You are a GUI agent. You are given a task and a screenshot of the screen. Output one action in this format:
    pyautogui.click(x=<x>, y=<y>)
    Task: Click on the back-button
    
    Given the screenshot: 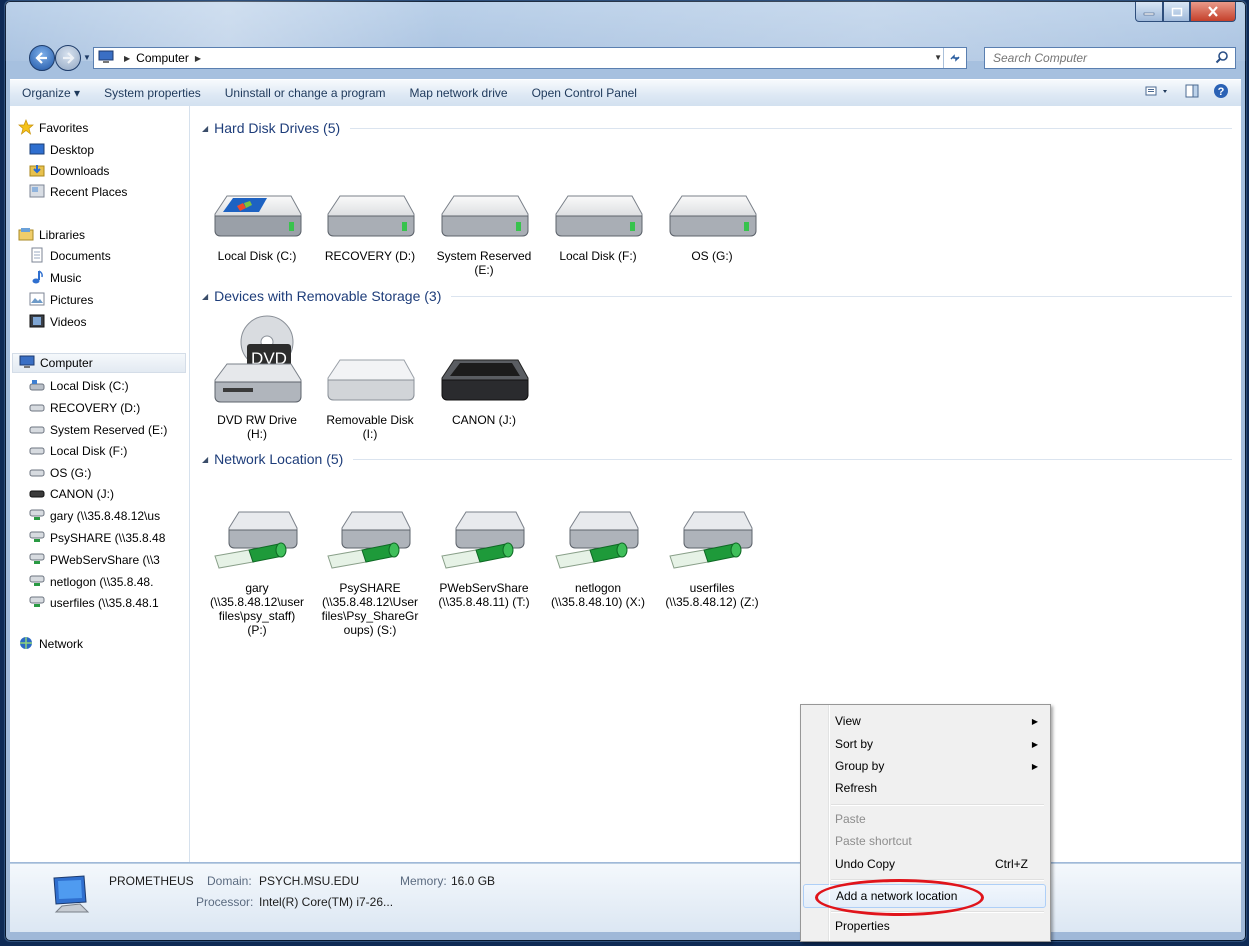 What is the action you would take?
    pyautogui.click(x=42, y=58)
    